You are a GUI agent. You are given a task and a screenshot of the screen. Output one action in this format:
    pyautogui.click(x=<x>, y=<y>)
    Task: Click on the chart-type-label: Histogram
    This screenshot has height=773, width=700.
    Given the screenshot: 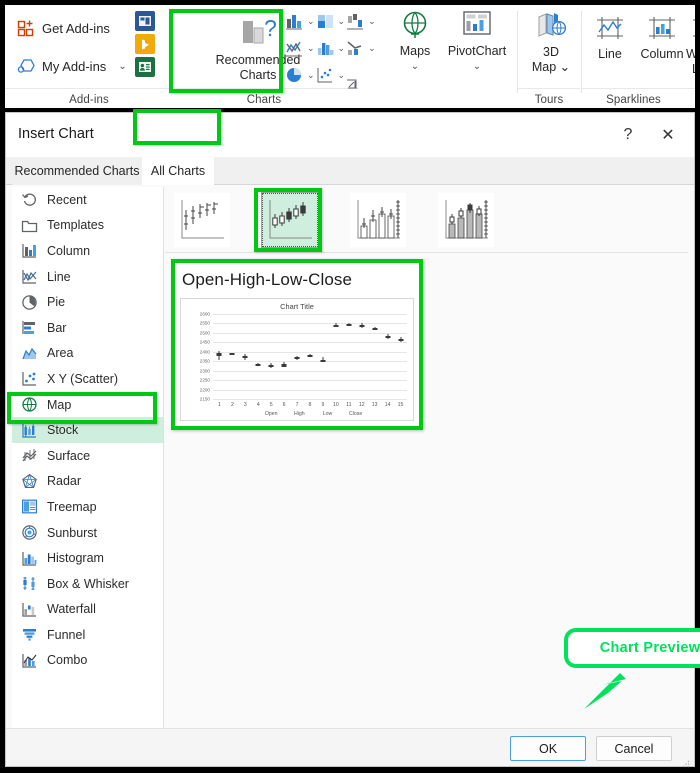 What is the action you would take?
    pyautogui.click(x=75, y=558)
    